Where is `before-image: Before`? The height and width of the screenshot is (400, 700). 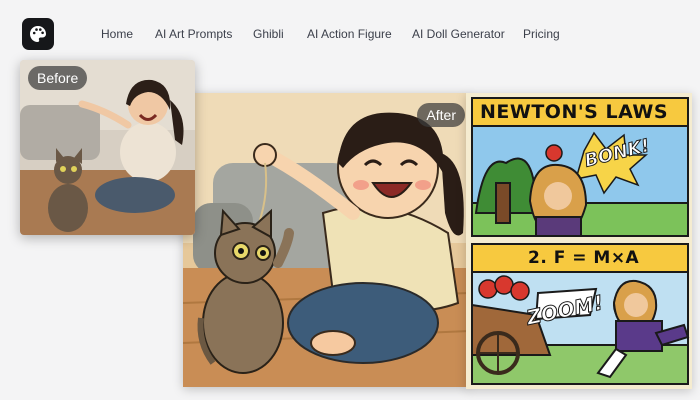
before-image: Before is located at coordinates (107, 147).